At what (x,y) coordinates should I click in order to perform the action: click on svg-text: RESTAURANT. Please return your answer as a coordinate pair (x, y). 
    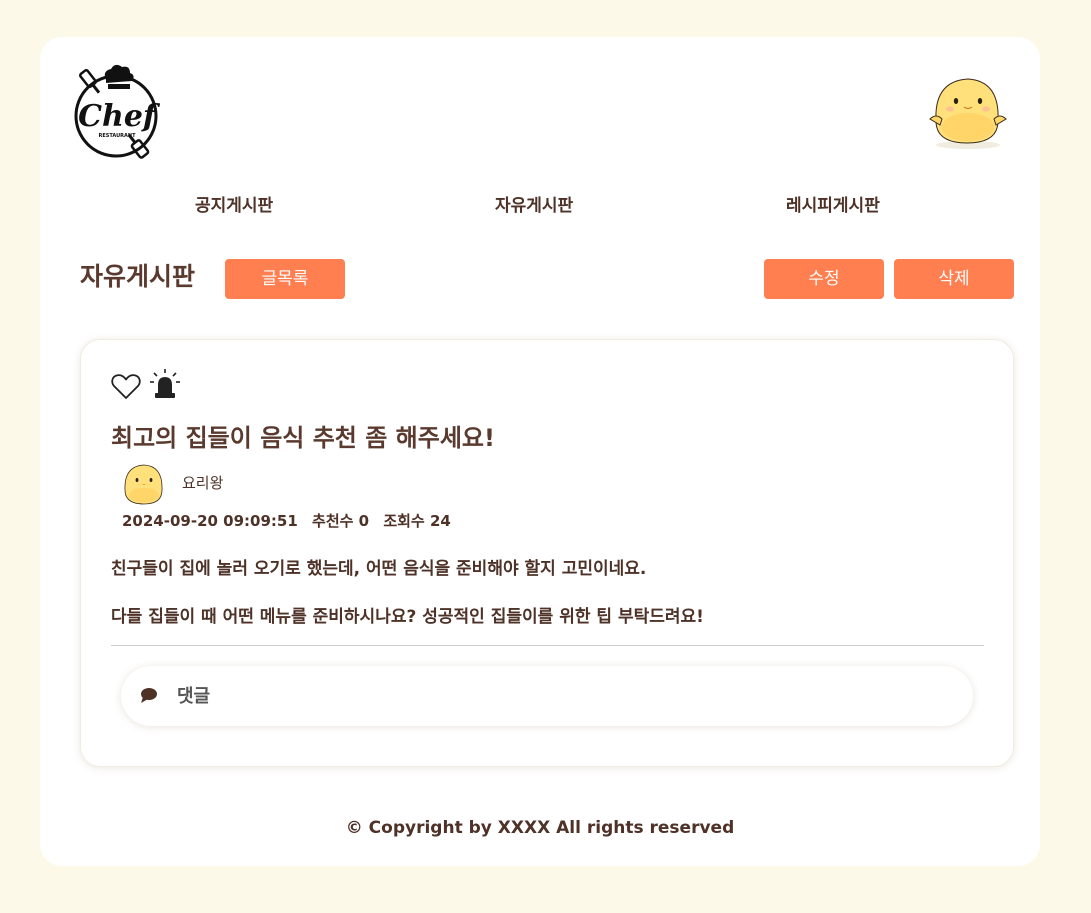
    Looking at the image, I should click on (118, 136).